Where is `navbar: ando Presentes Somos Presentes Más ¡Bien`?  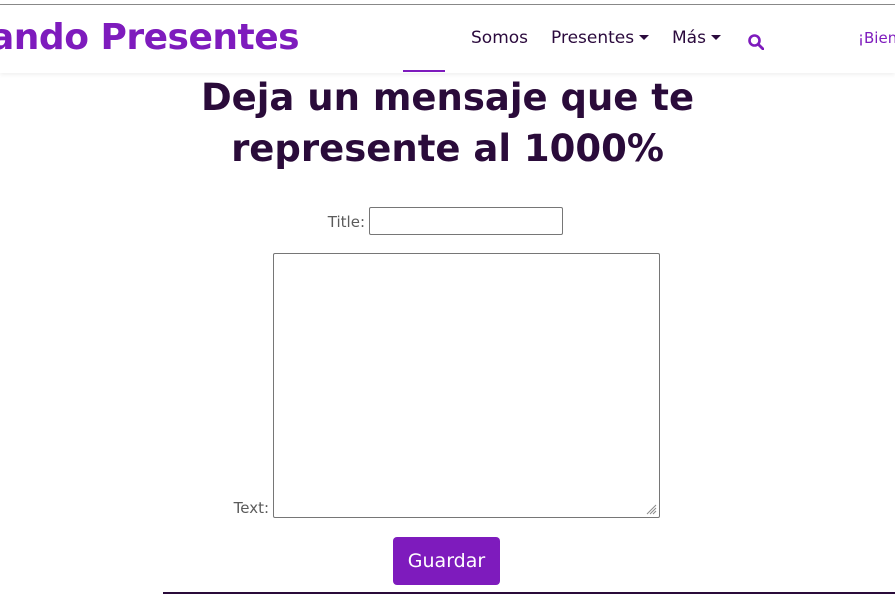 navbar: ando Presentes Somos Presentes Más ¡Bien is located at coordinates (447, 39).